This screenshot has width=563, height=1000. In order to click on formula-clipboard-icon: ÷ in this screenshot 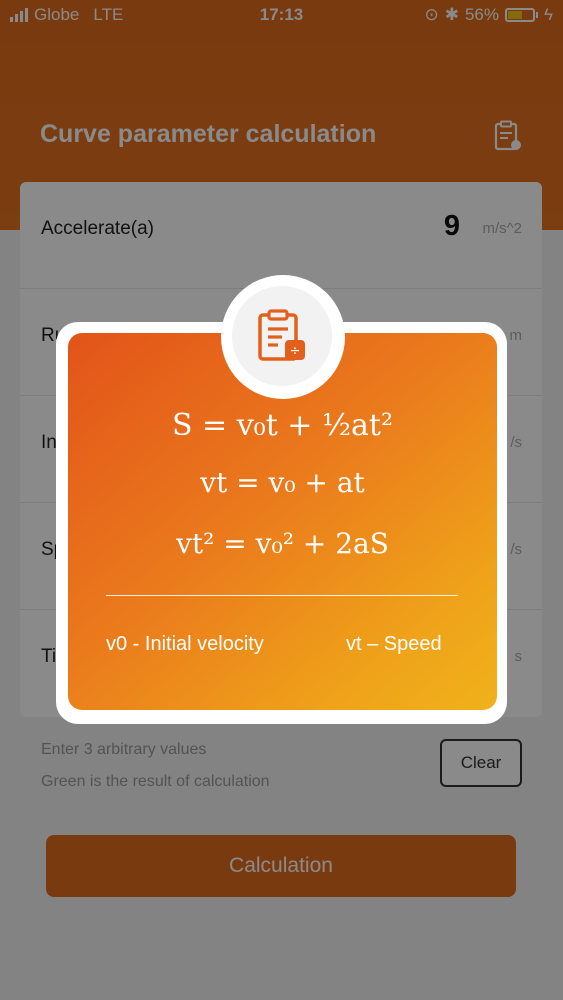, I will do `click(281, 335)`.